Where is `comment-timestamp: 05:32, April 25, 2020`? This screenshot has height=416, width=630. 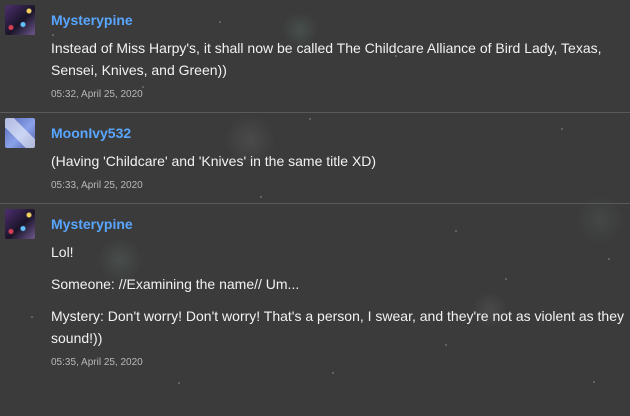
comment-timestamp: 05:32, April 25, 2020 is located at coordinates (97, 94).